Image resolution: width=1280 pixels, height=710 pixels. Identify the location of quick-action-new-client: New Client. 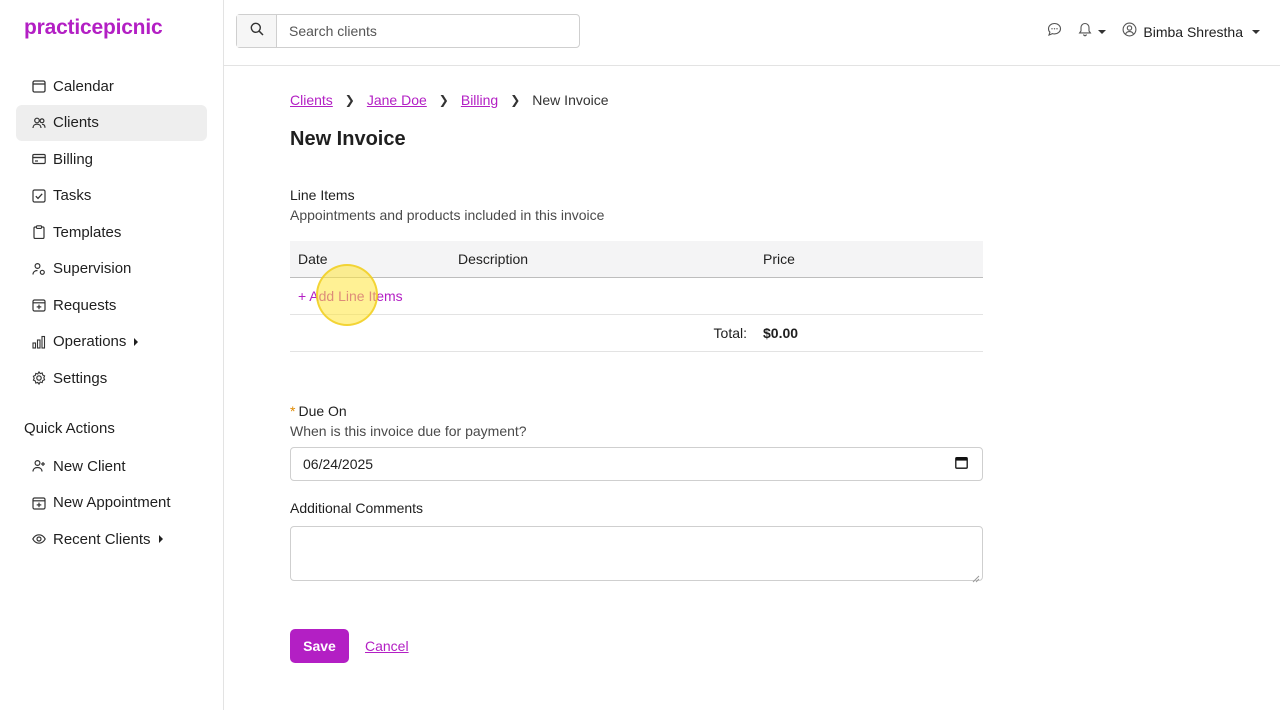
(111, 466).